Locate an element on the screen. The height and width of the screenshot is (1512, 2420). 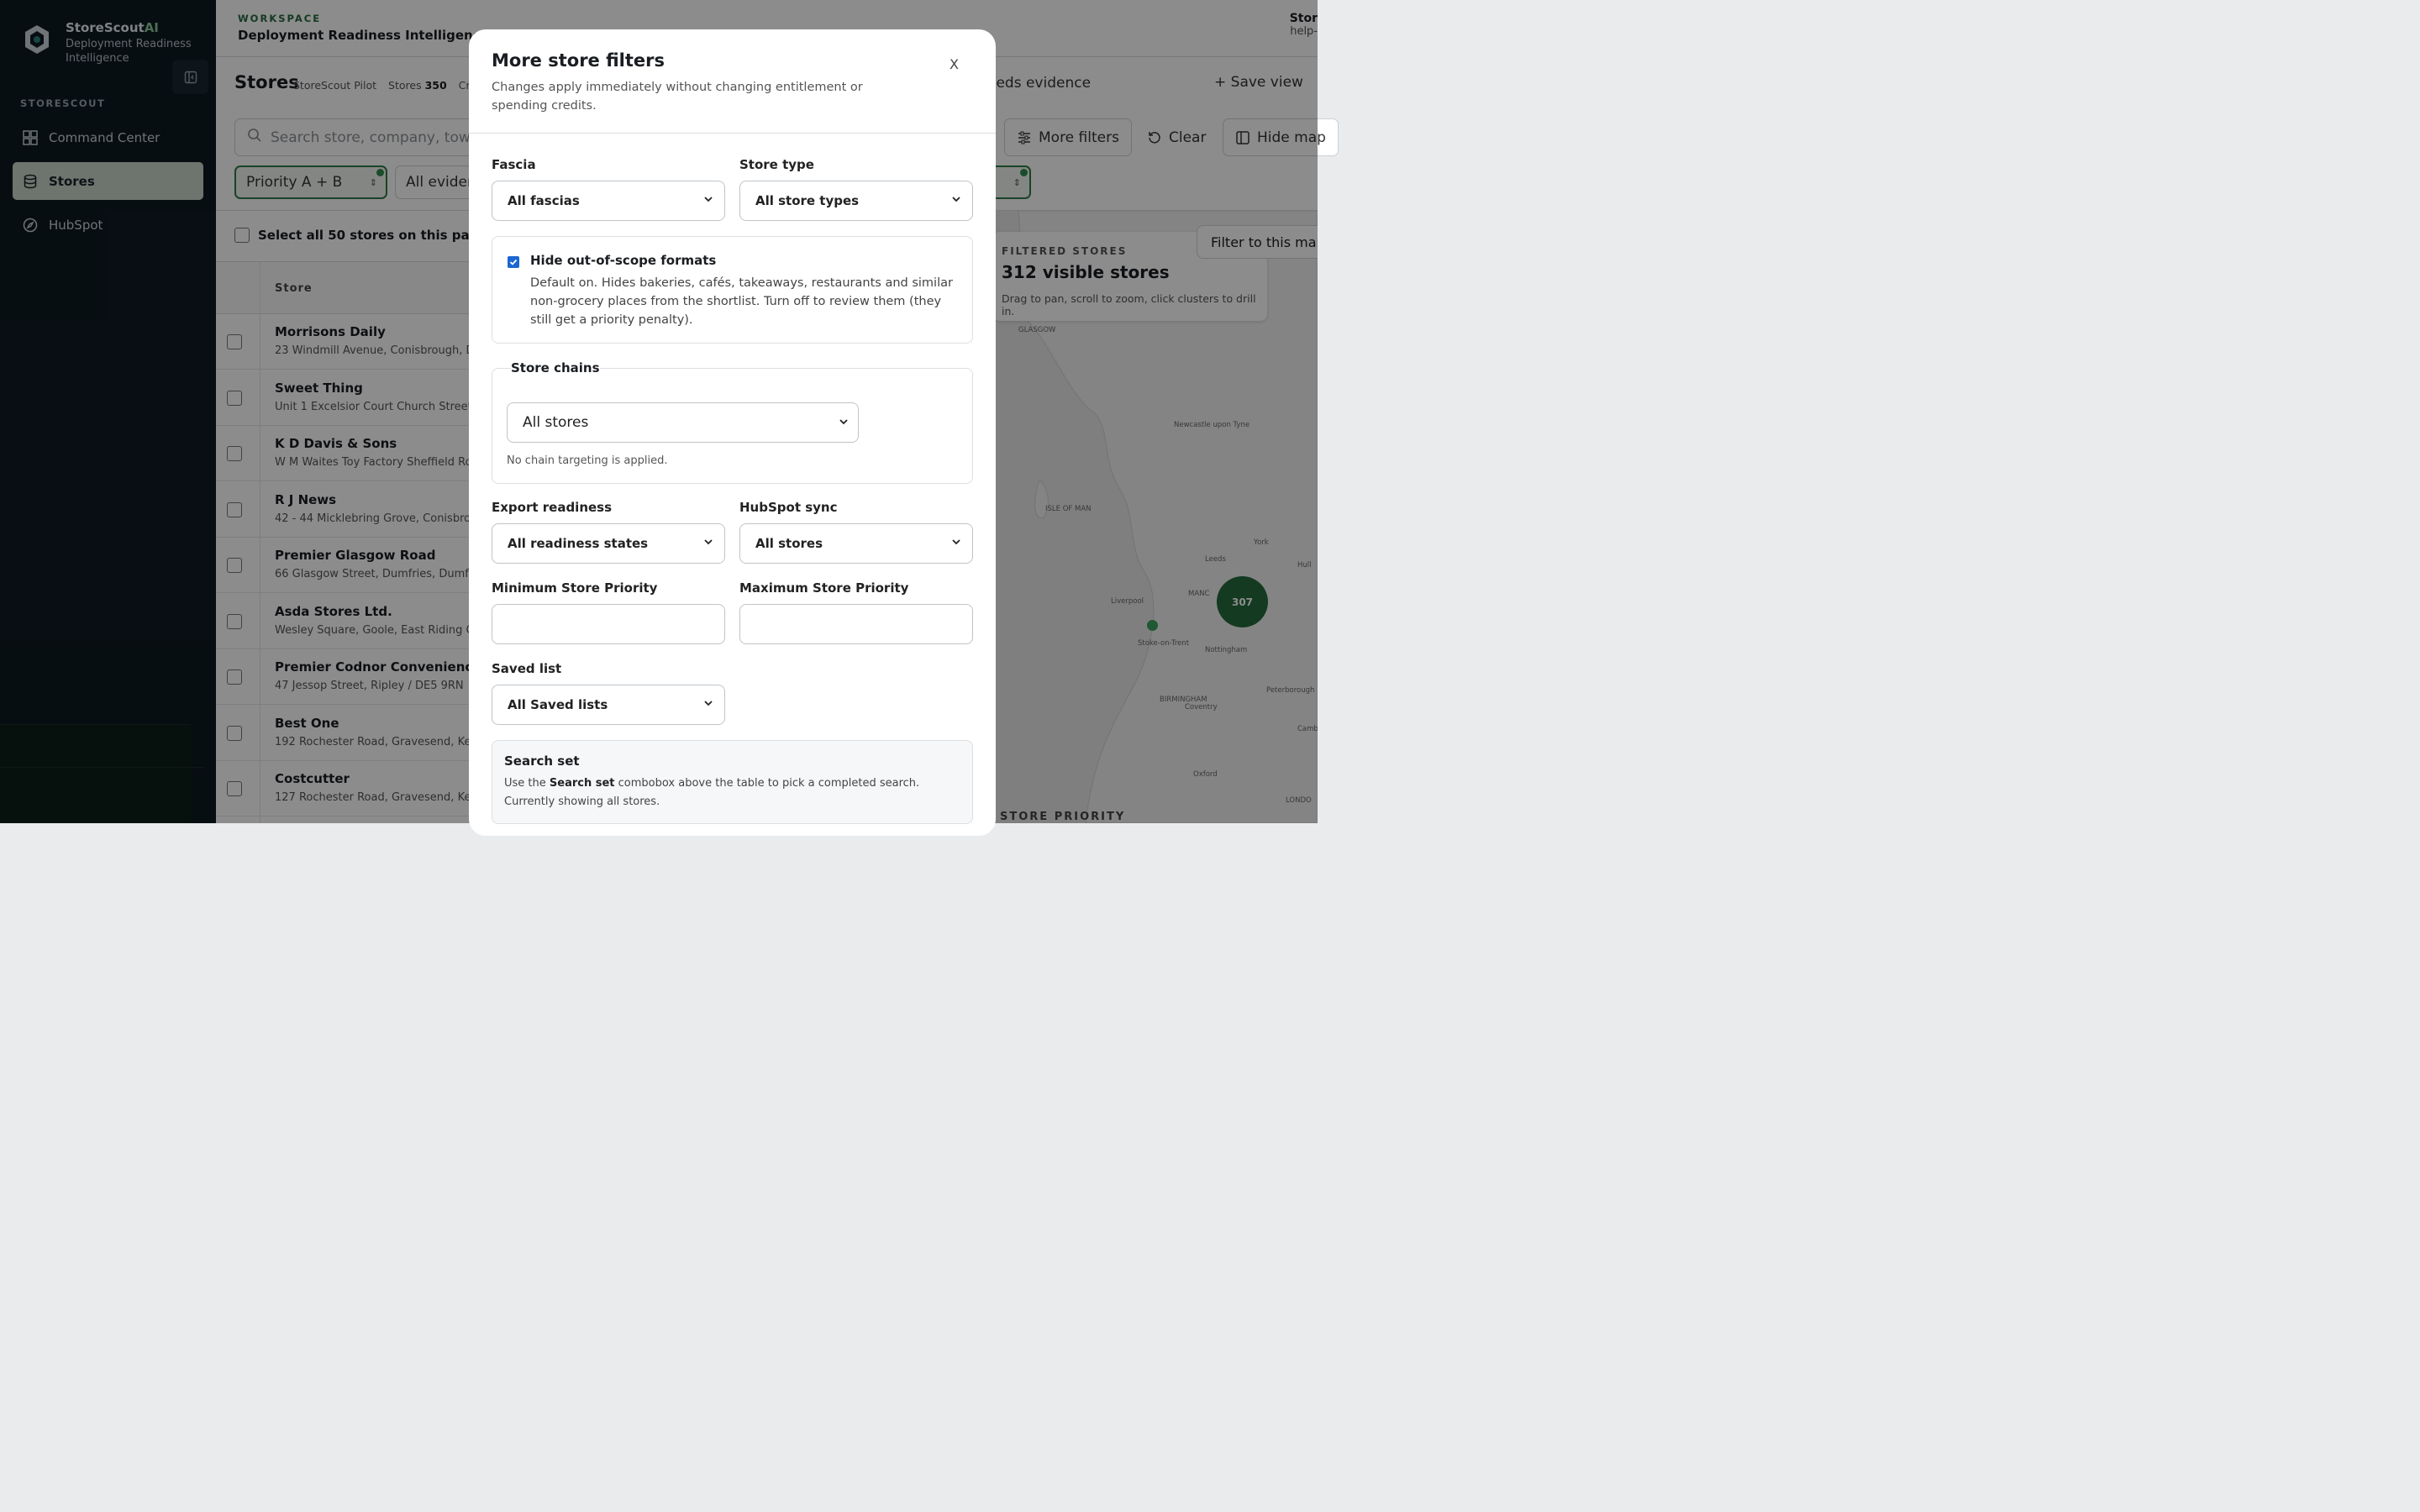
min-priority-input is located at coordinates (608, 624).